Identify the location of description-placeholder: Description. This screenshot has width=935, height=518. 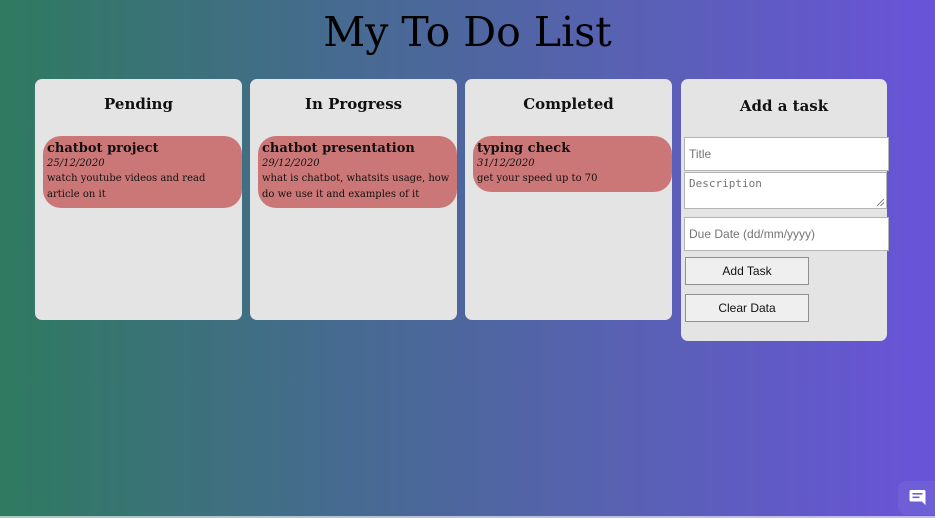
(725, 183).